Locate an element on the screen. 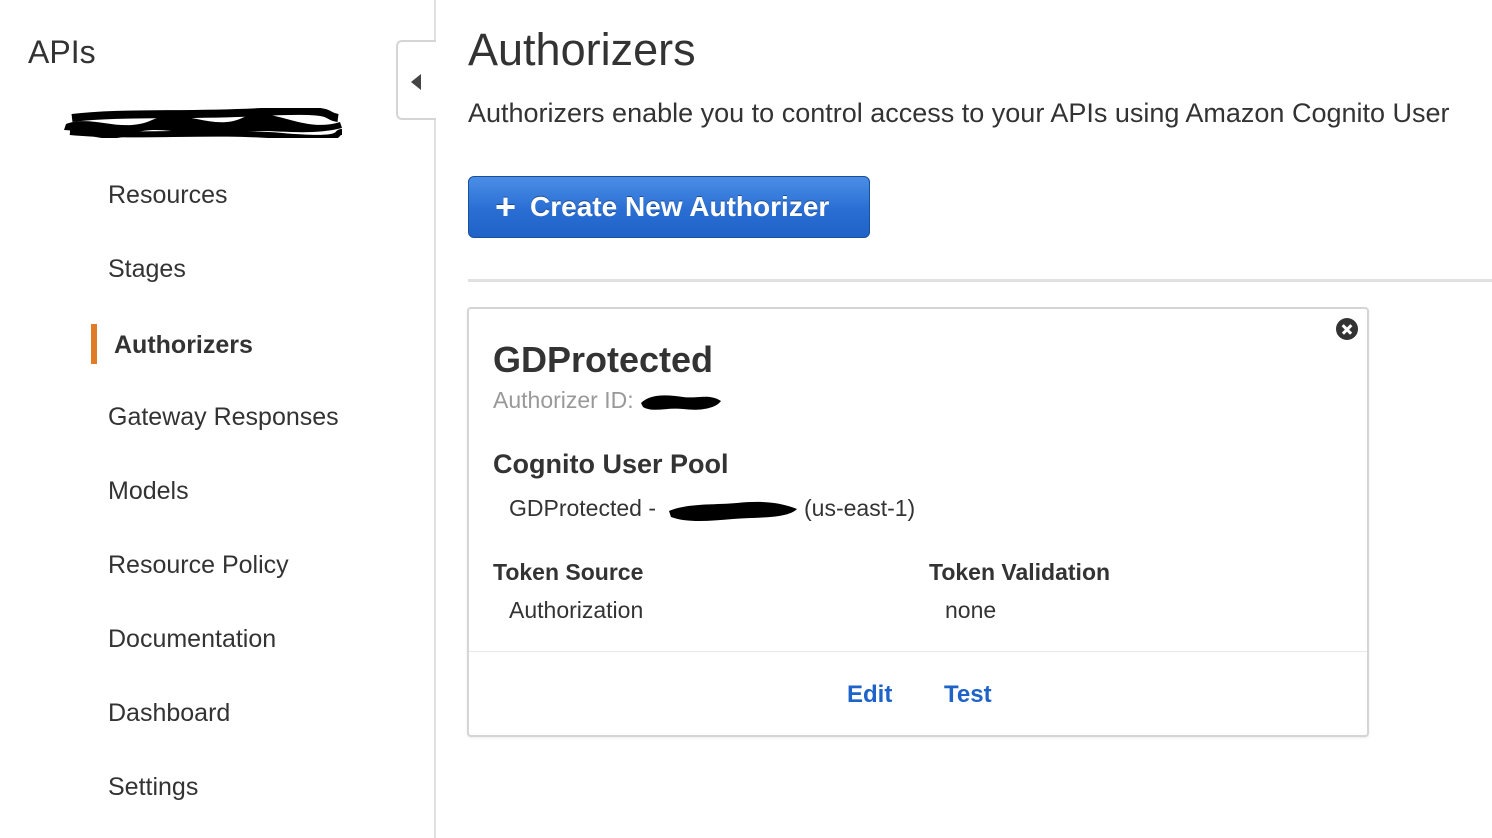 The width and height of the screenshot is (1492, 838). sidebar-item-models: Models is located at coordinates (148, 491).